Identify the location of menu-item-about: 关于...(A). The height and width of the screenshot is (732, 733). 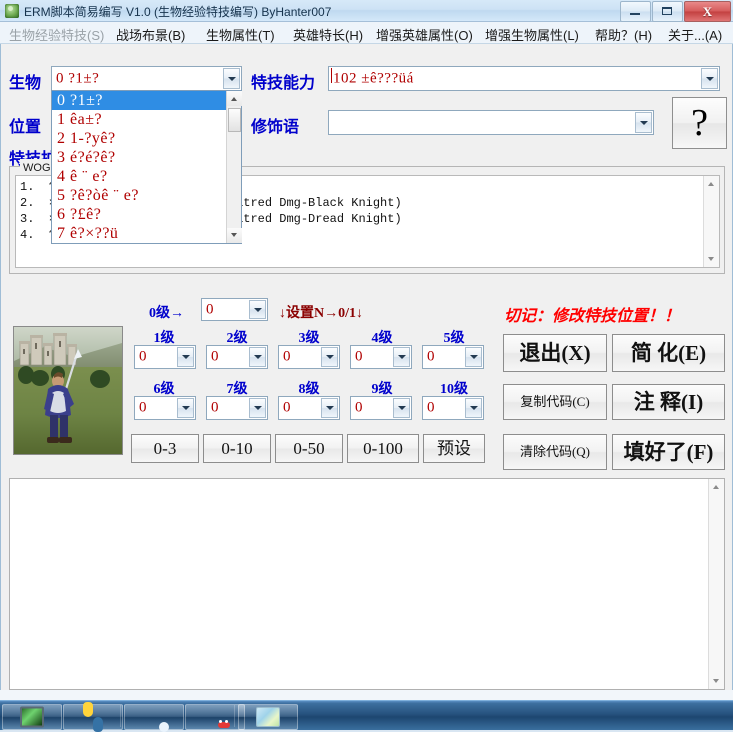
(695, 34).